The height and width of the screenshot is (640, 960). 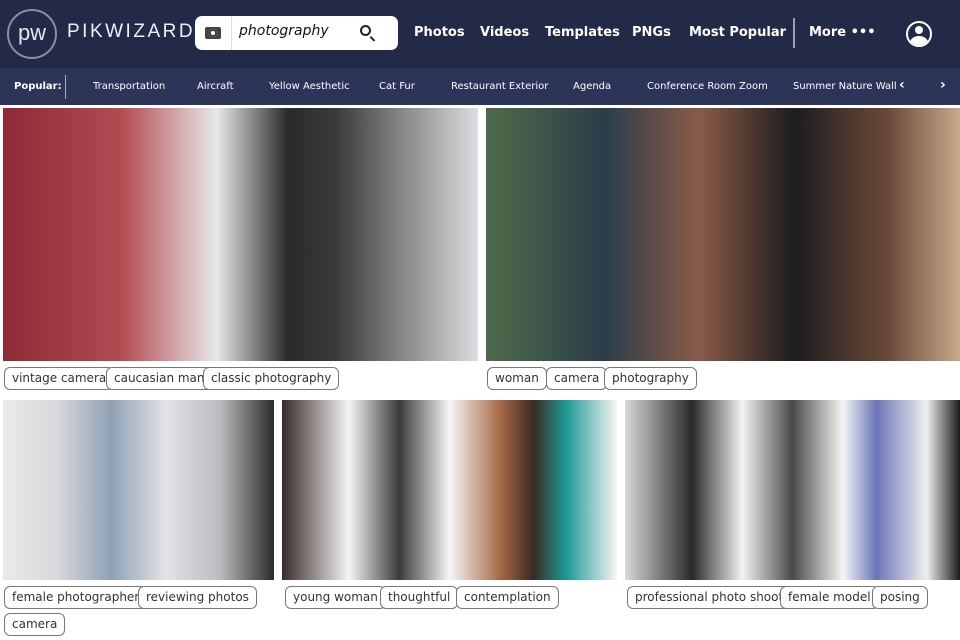 I want to click on popular-item: Summer Nature Wall, so click(x=845, y=86).